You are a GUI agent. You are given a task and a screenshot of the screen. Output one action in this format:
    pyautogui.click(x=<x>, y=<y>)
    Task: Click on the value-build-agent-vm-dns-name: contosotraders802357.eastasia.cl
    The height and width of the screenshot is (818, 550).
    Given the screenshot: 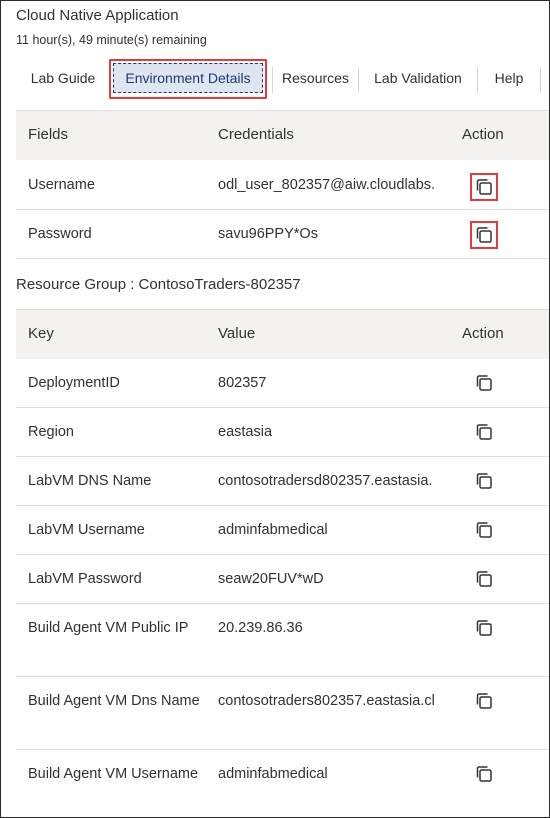 What is the action you would take?
    pyautogui.click(x=326, y=701)
    